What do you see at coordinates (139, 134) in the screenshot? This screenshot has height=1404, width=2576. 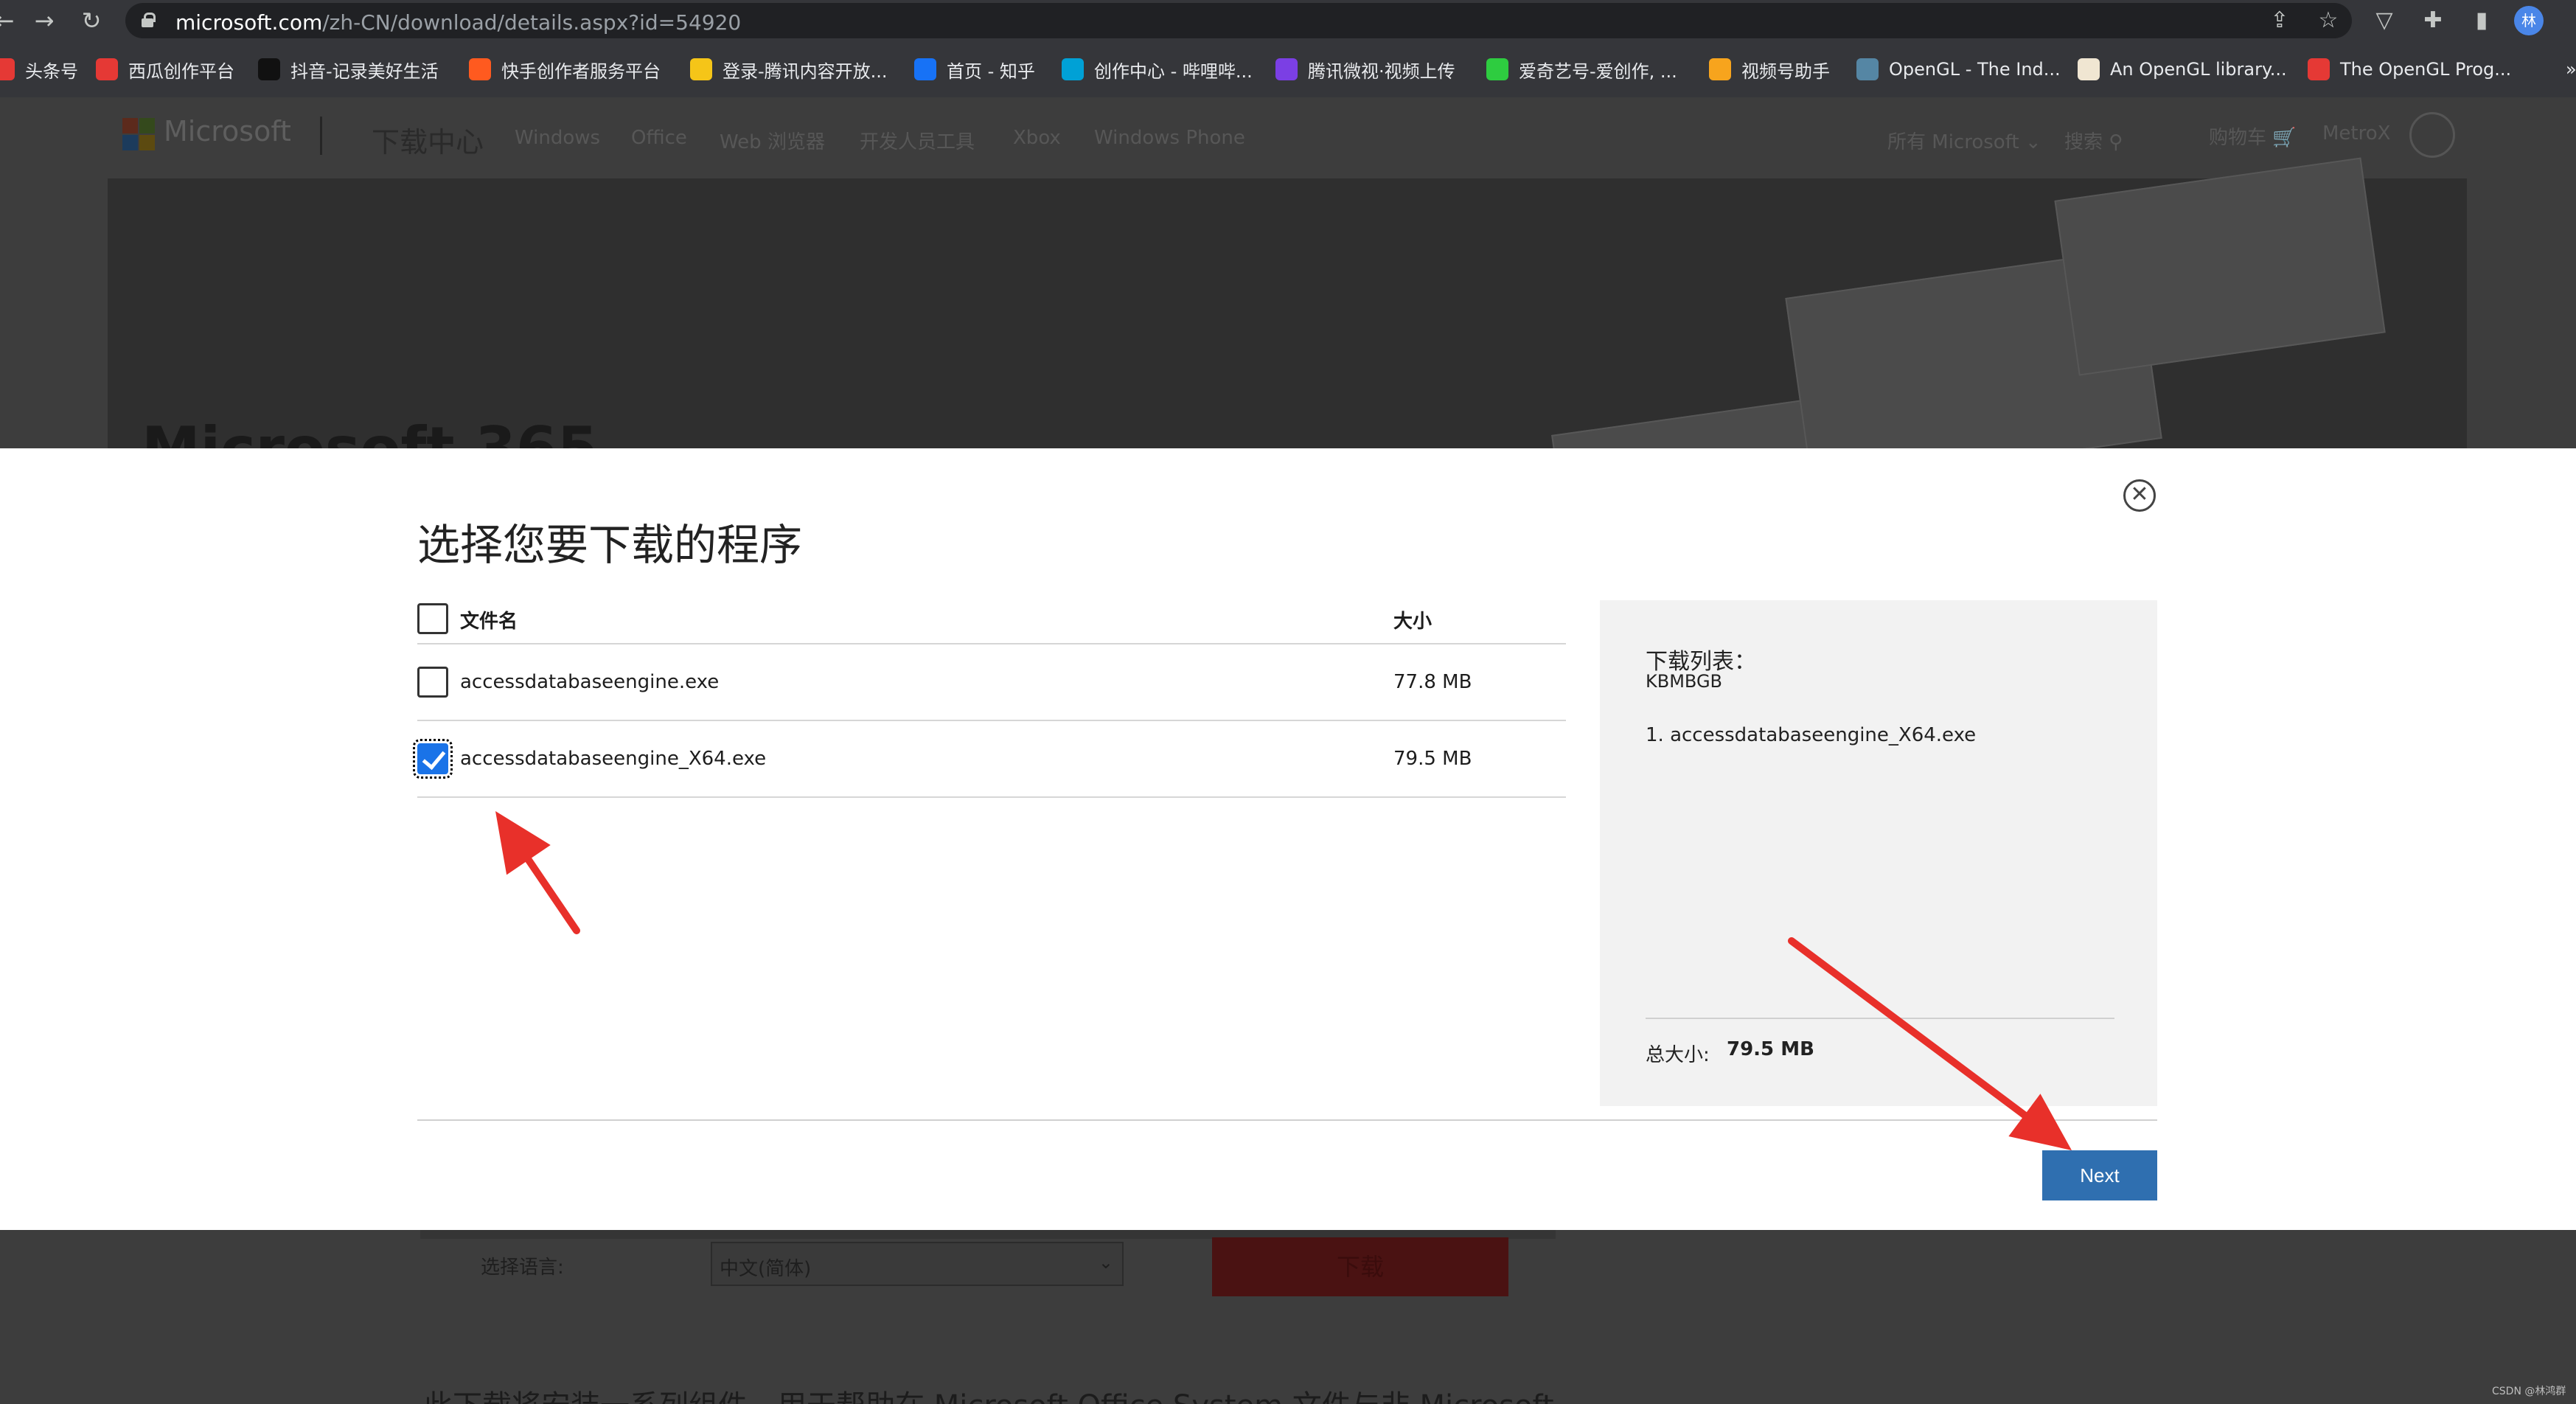 I see `microsoft-logo-icon` at bounding box center [139, 134].